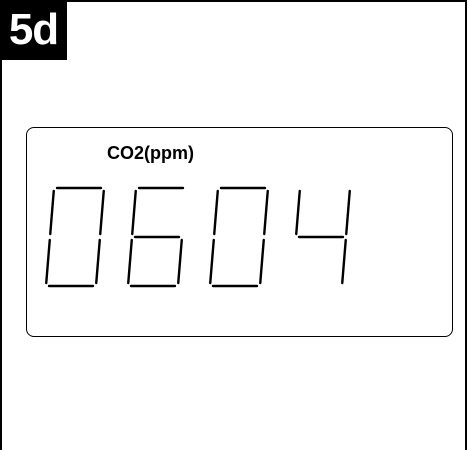  Describe the element at coordinates (180, 261) in the screenshot. I see `digit-2-segment-c` at that location.